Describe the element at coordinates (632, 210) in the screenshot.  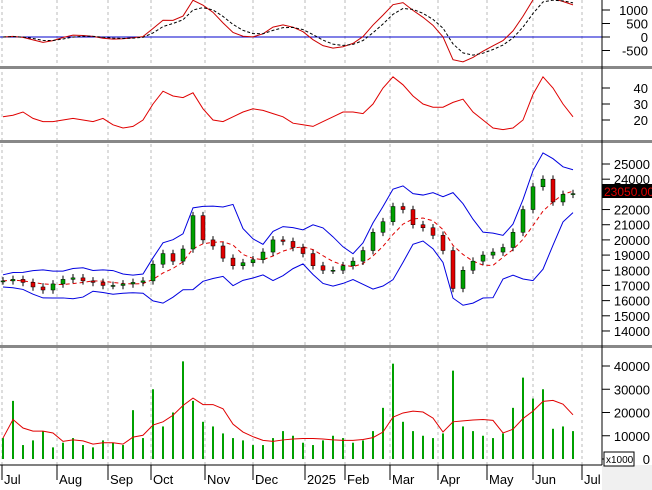
I see `price-tick-label: 22000` at that location.